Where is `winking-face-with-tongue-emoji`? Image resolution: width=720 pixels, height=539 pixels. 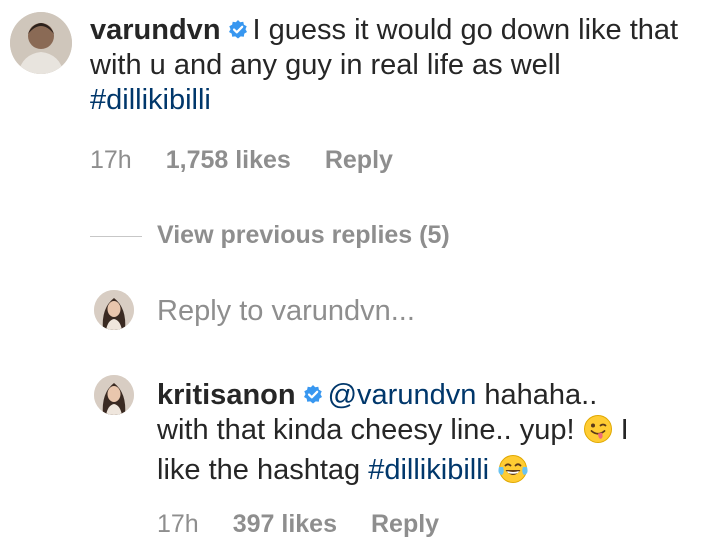 winking-face-with-tongue-emoji is located at coordinates (598, 433).